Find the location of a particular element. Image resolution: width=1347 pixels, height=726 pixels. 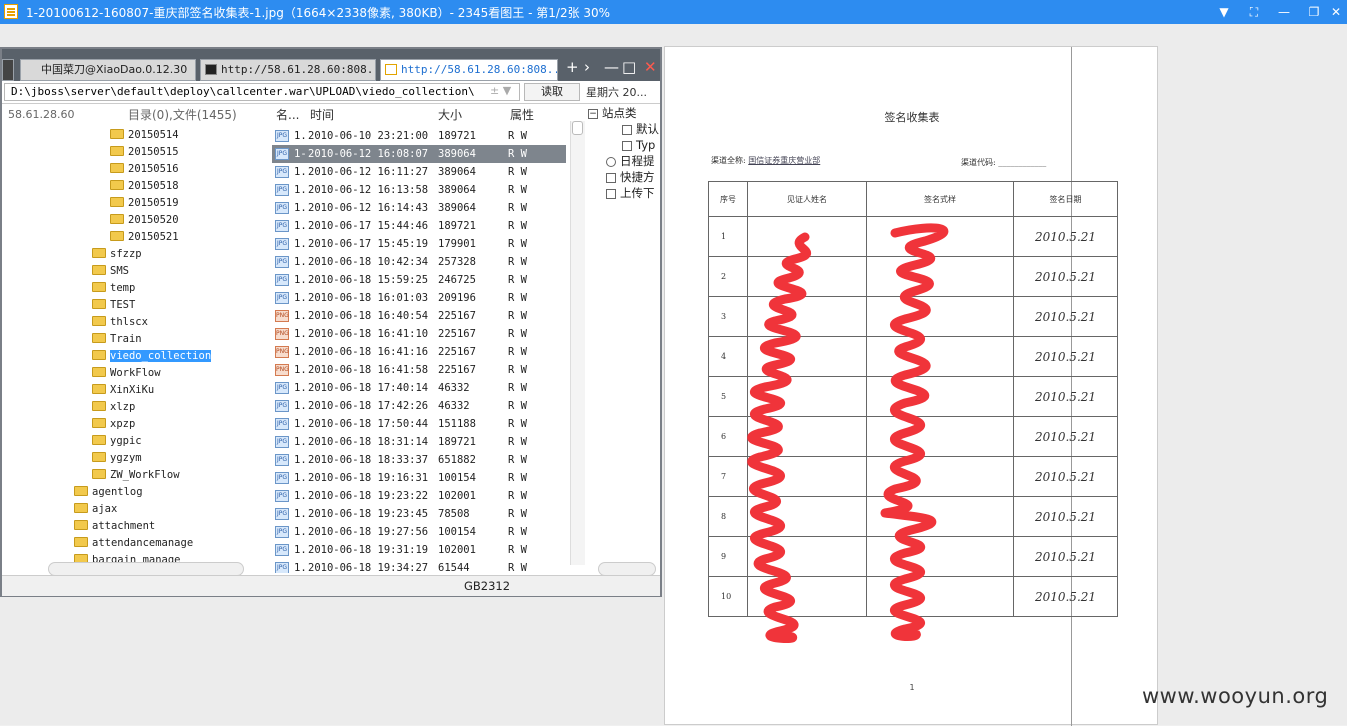

tree-folder: attachment is located at coordinates (114, 526).